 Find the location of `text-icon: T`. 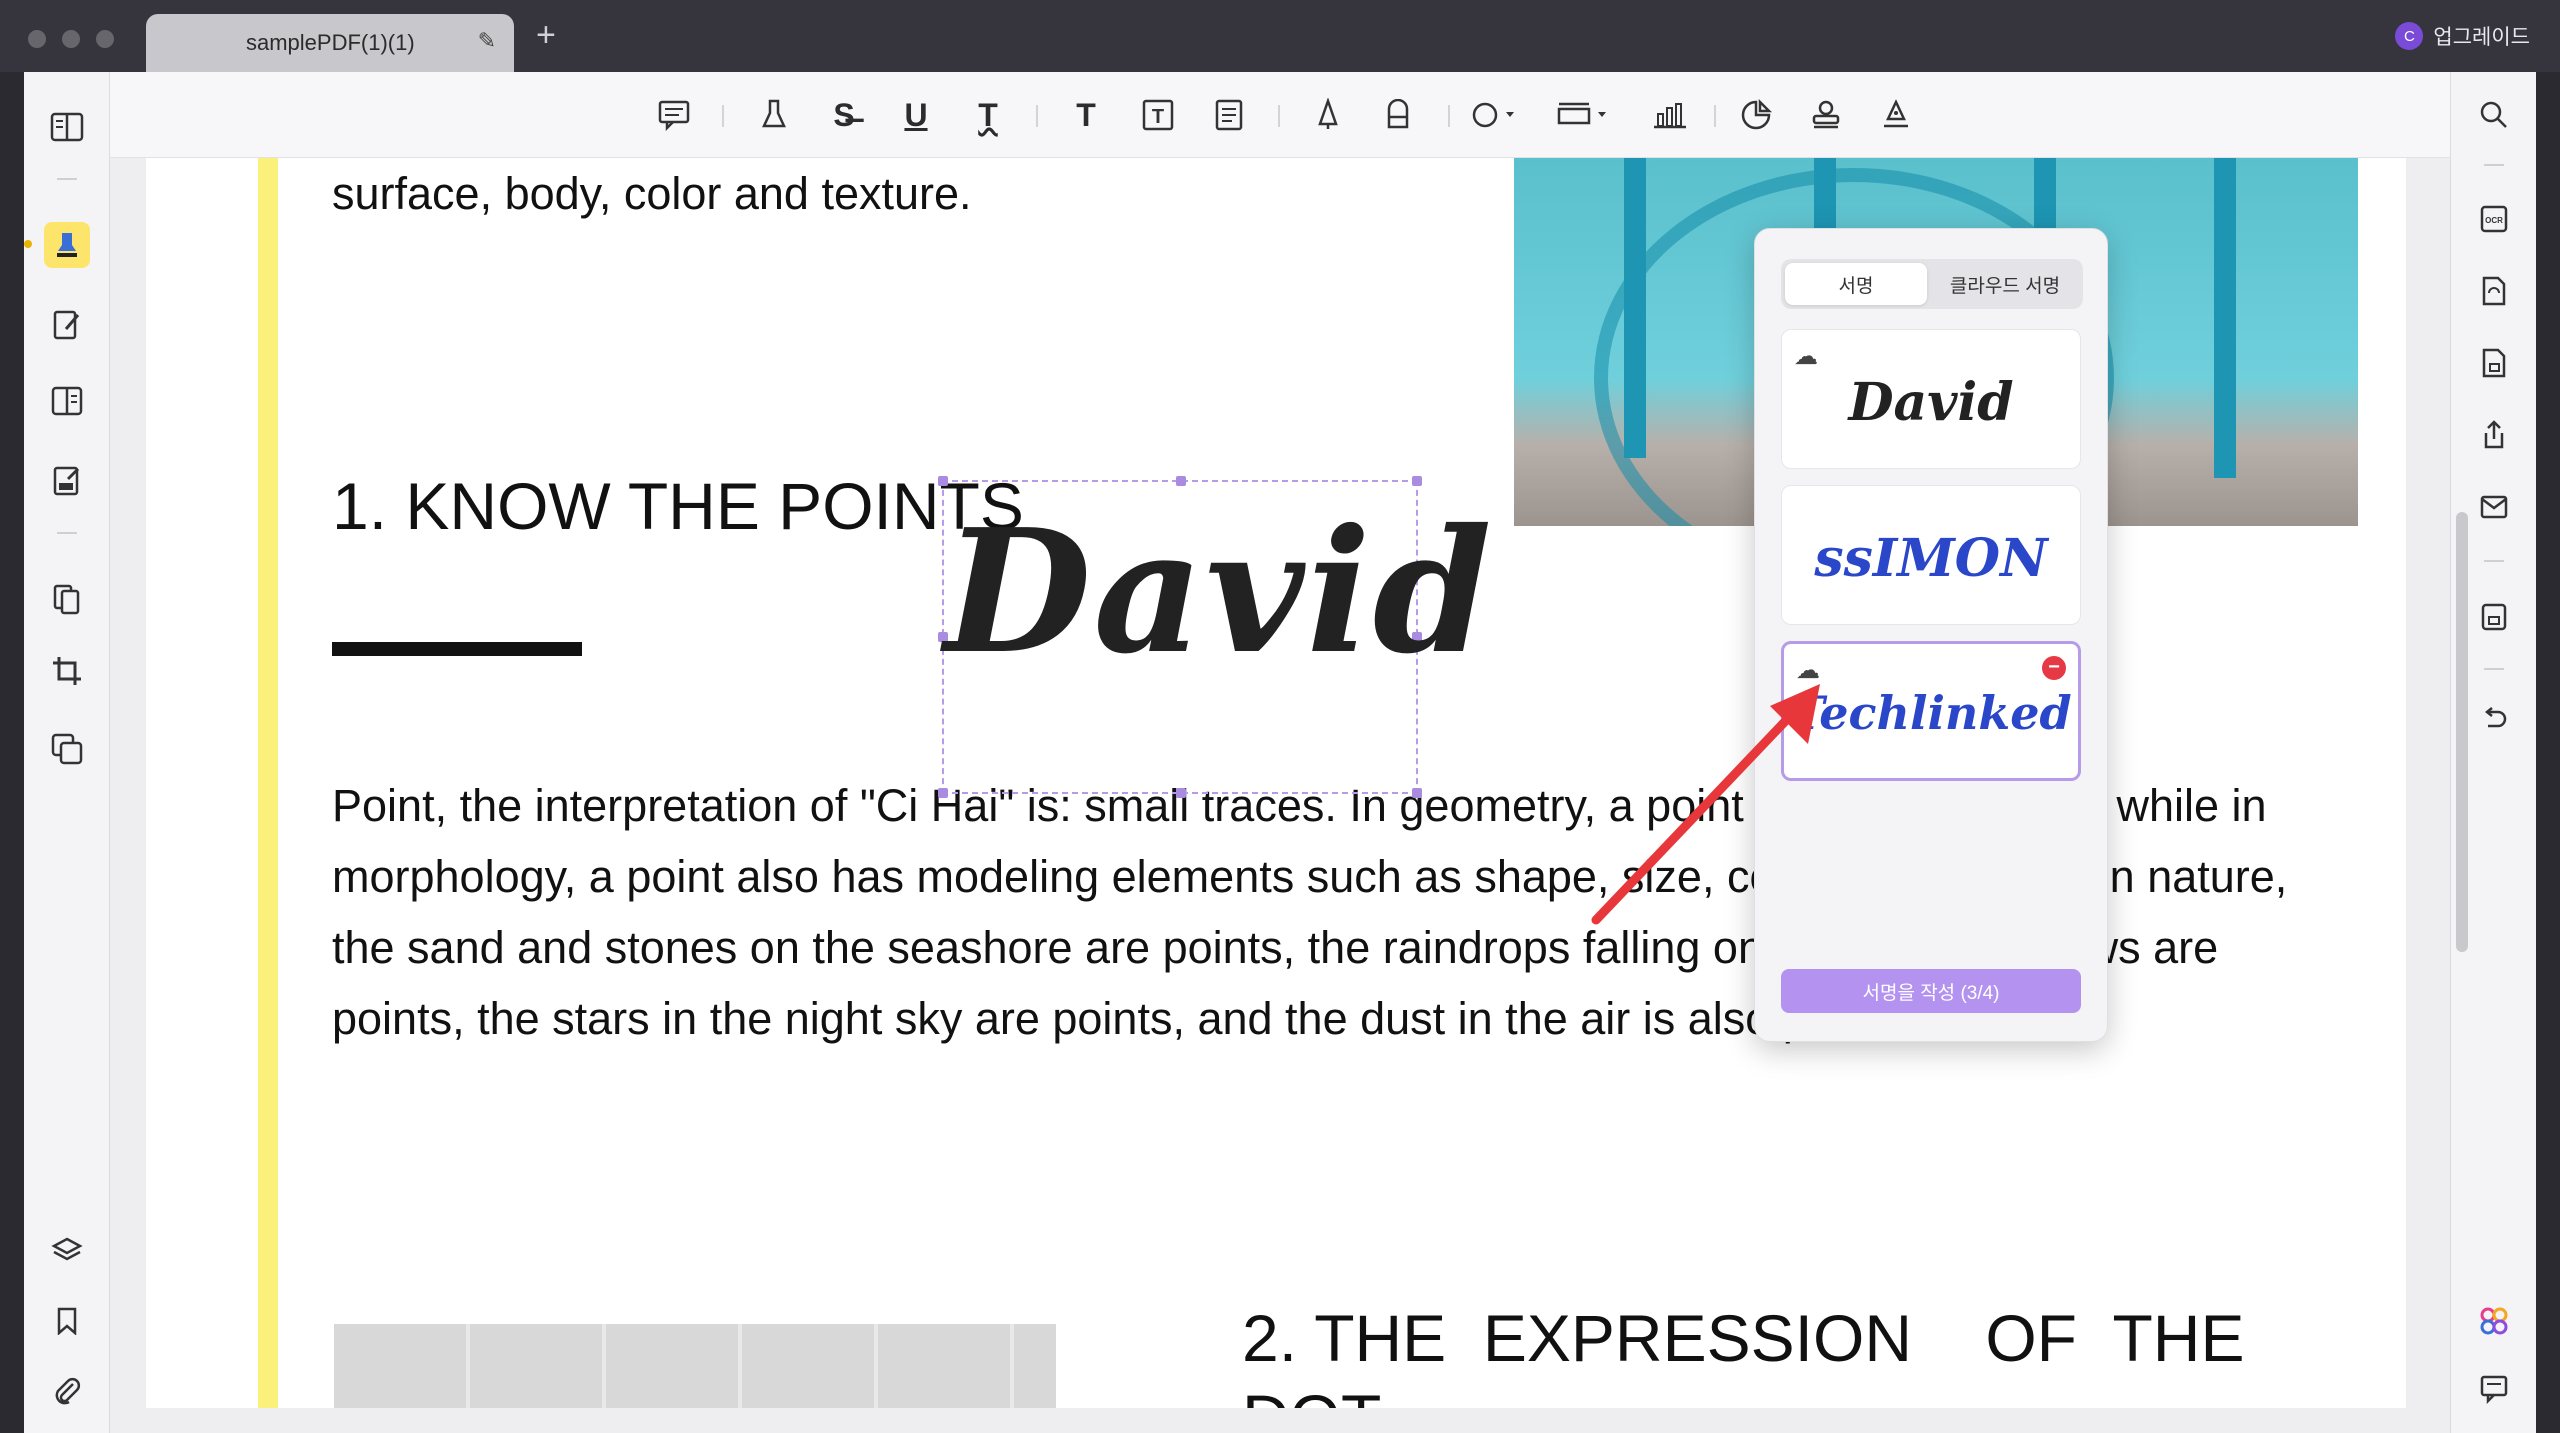

text-icon: T is located at coordinates (1086, 115).